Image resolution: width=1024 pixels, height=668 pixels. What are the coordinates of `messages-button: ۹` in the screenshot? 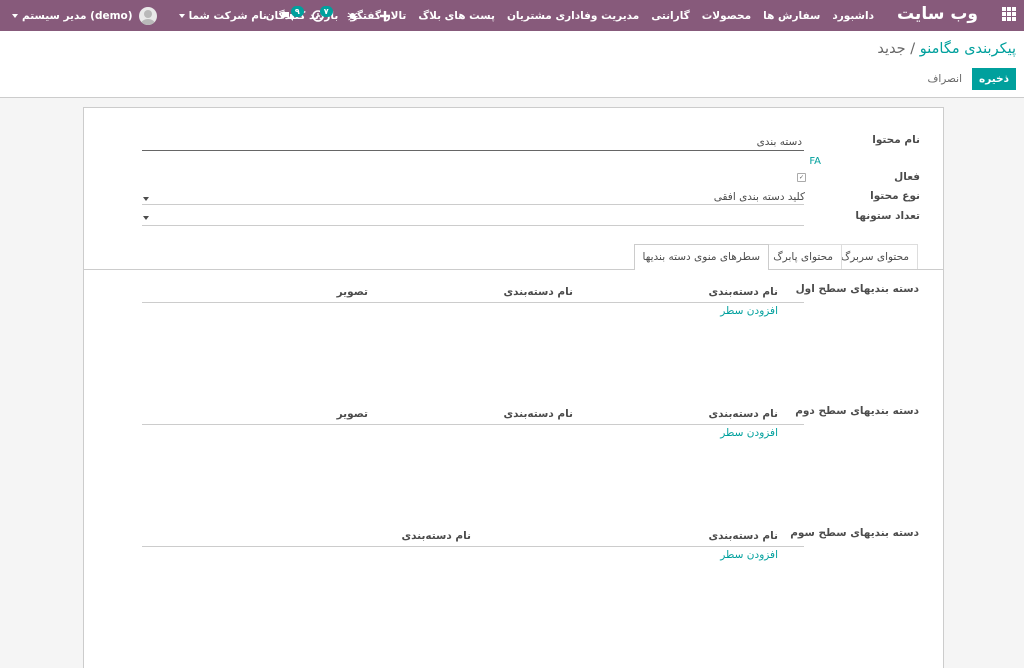 It's located at (292, 14).